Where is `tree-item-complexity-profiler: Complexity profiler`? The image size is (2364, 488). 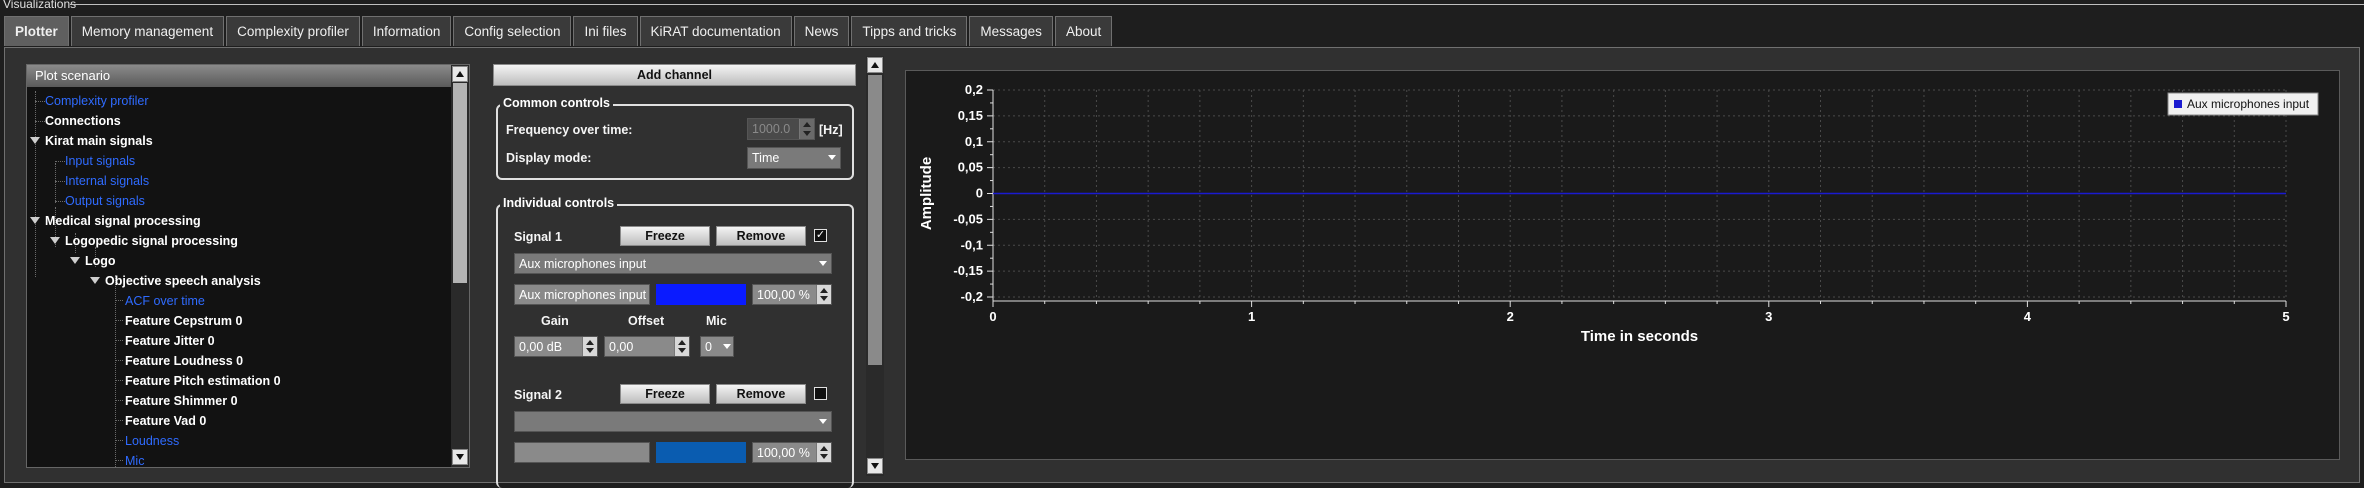
tree-item-complexity-profiler: Complexity profiler is located at coordinates (97, 101).